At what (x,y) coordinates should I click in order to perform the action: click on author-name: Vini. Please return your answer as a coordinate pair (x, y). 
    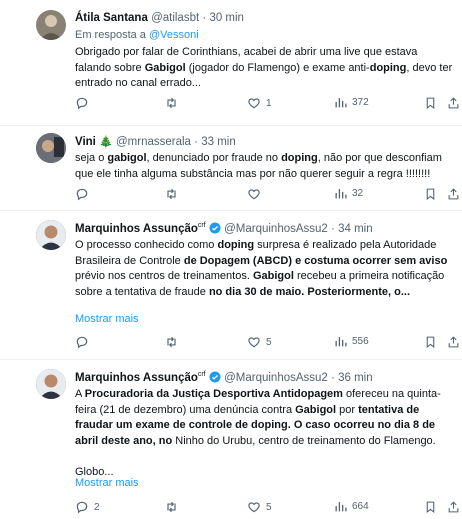
    Looking at the image, I should click on (85, 142).